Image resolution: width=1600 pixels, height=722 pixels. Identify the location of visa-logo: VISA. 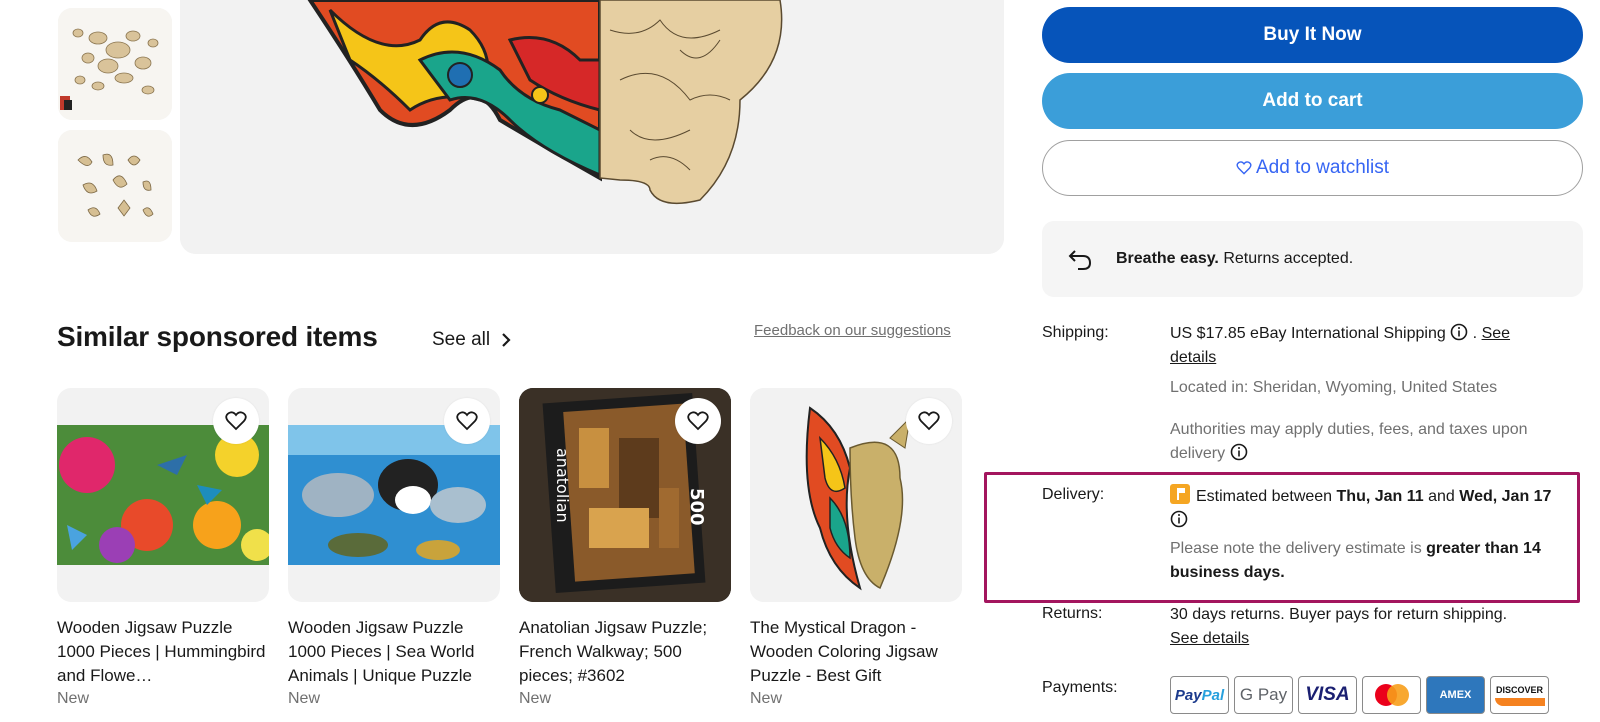
(1327, 695).